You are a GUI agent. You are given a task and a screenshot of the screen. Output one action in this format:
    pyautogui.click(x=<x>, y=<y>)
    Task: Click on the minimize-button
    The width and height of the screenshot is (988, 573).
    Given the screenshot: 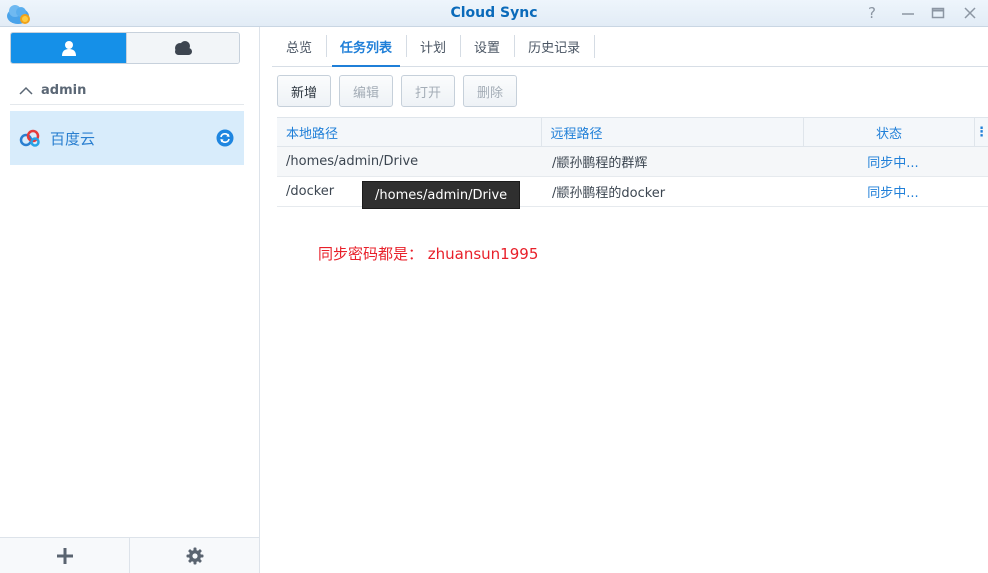 What is the action you would take?
    pyautogui.click(x=908, y=13)
    